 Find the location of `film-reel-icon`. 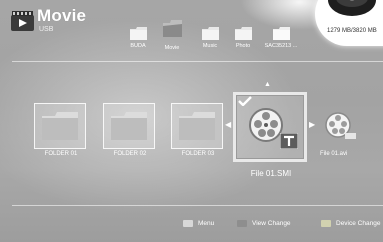

film-reel-icon is located at coordinates (340, 125).